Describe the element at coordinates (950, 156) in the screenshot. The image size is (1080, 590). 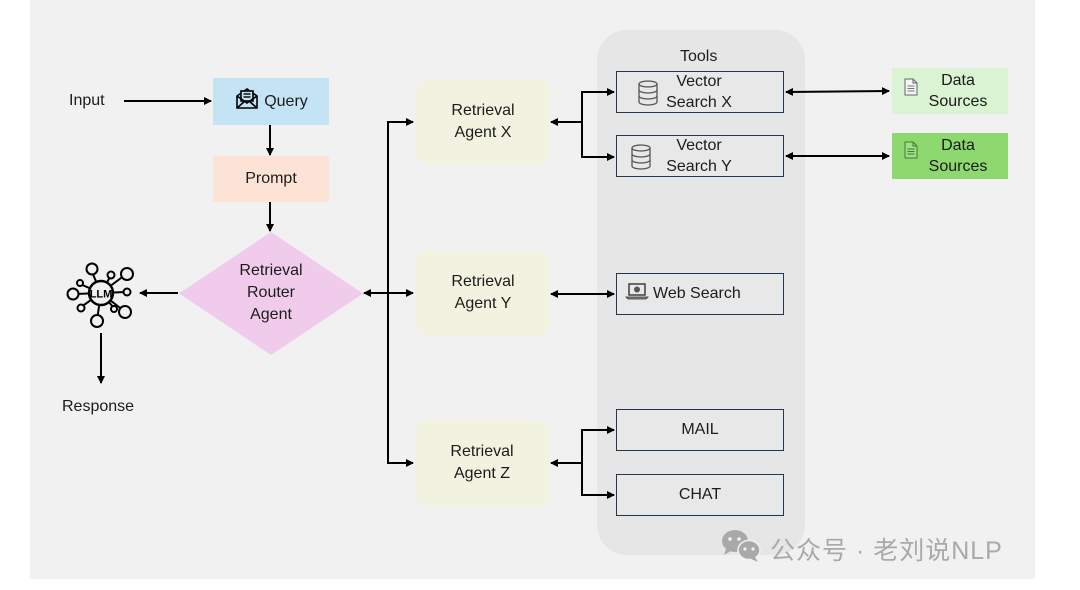
I see `data-source-2: Data Sources` at that location.